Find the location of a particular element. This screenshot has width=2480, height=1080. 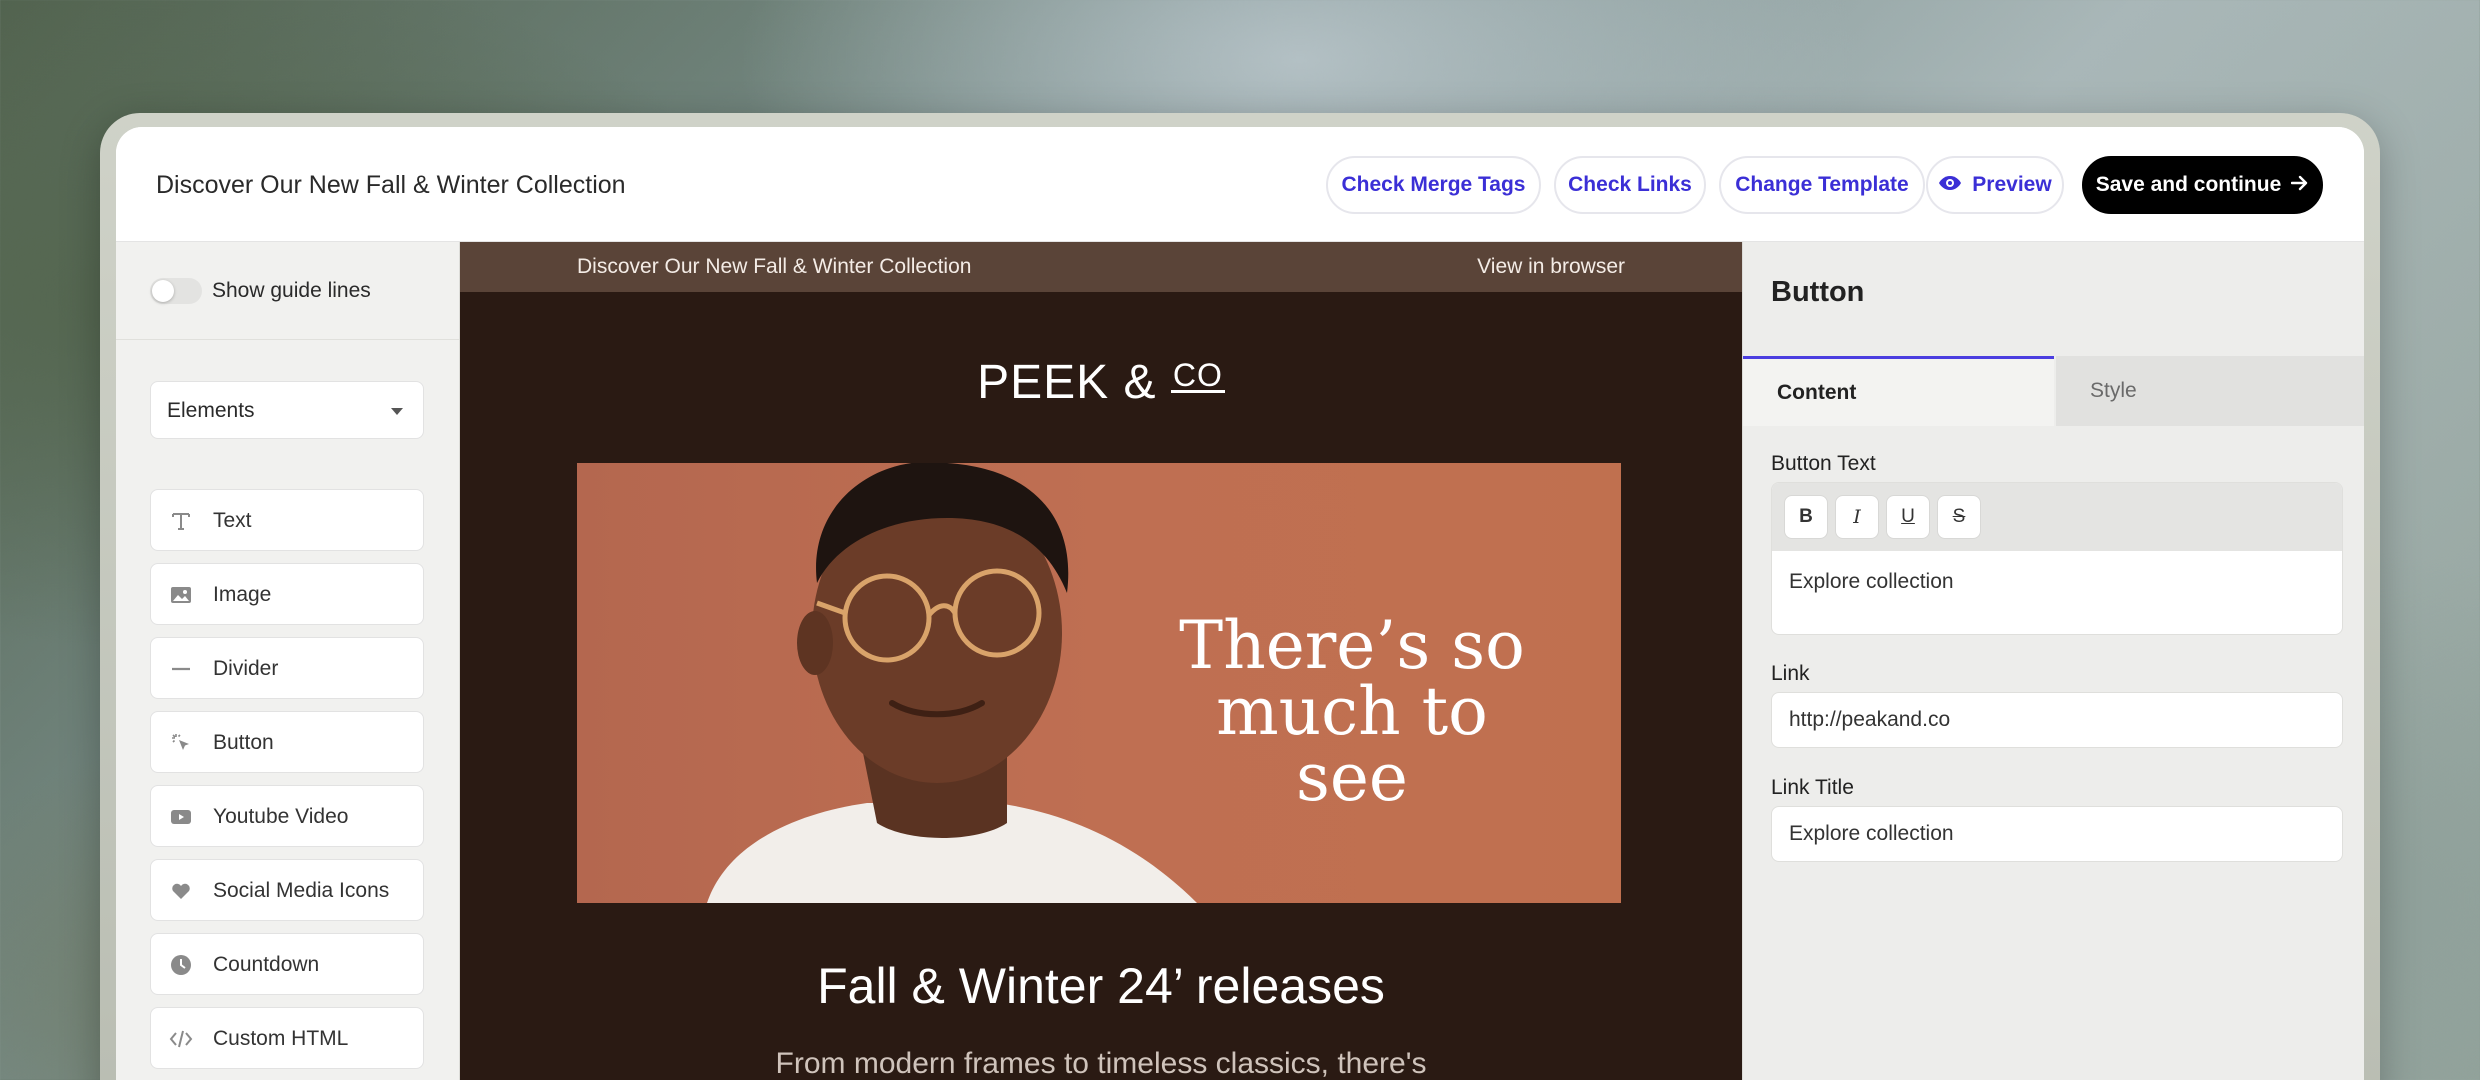

check-merge-tags-label: Check Merge Tags is located at coordinates (1433, 184).